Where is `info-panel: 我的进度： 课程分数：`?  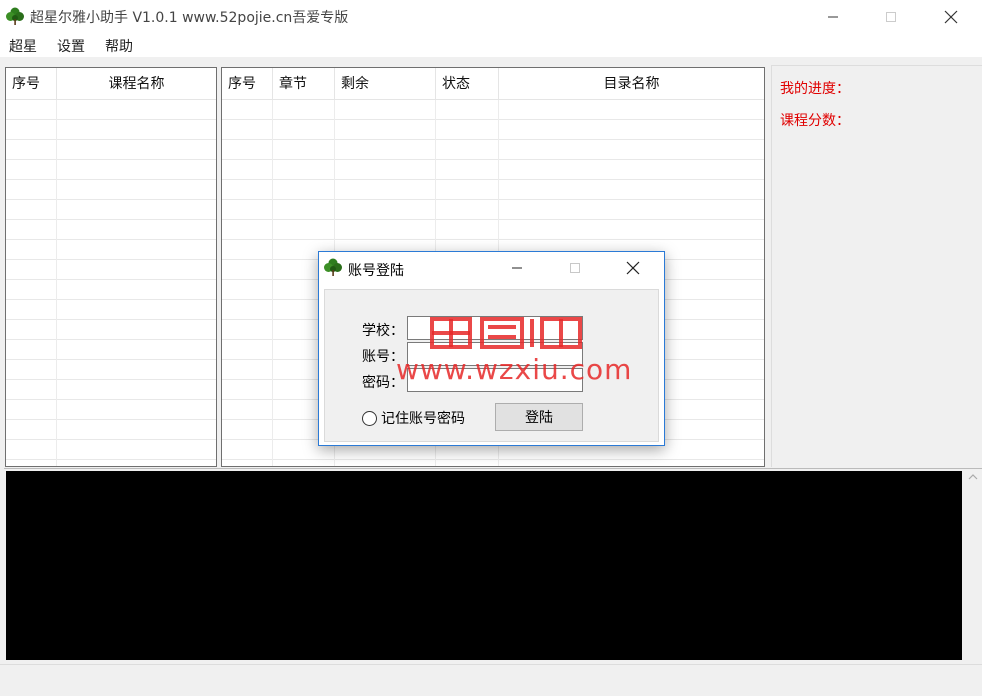
info-panel: 我的进度： 课程分数： is located at coordinates (876, 266).